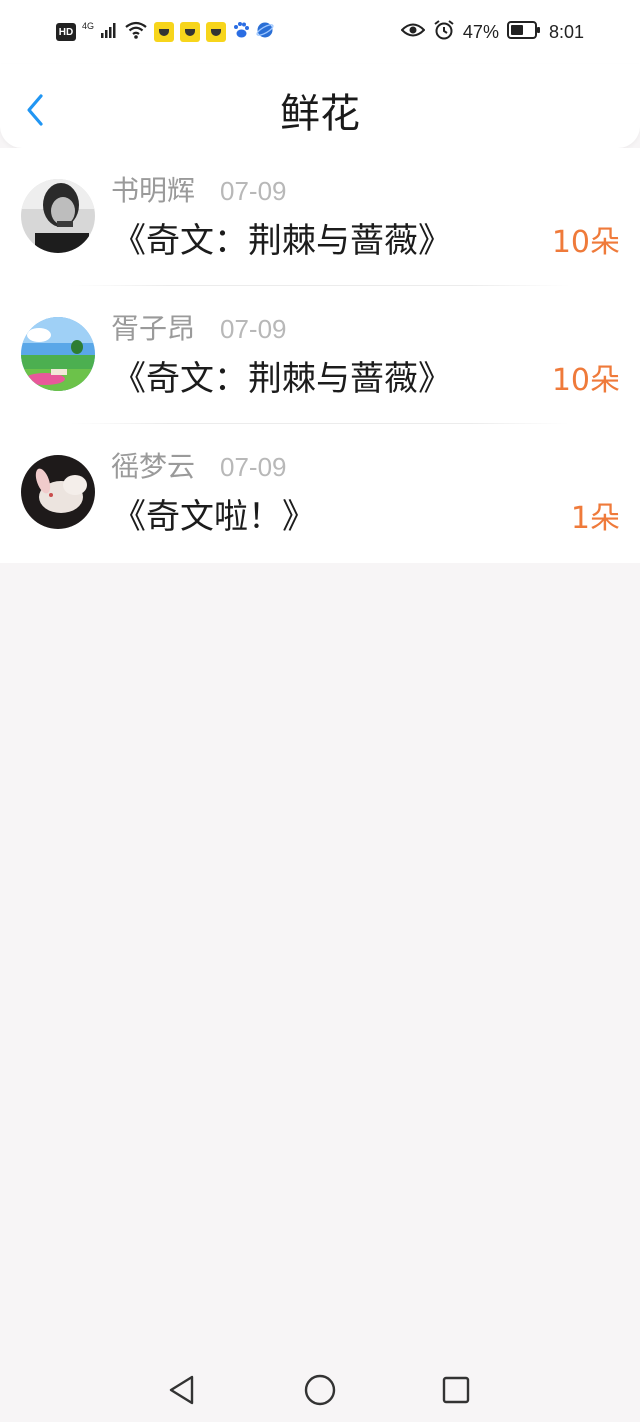  I want to click on nav-home-button, so click(320, 1390).